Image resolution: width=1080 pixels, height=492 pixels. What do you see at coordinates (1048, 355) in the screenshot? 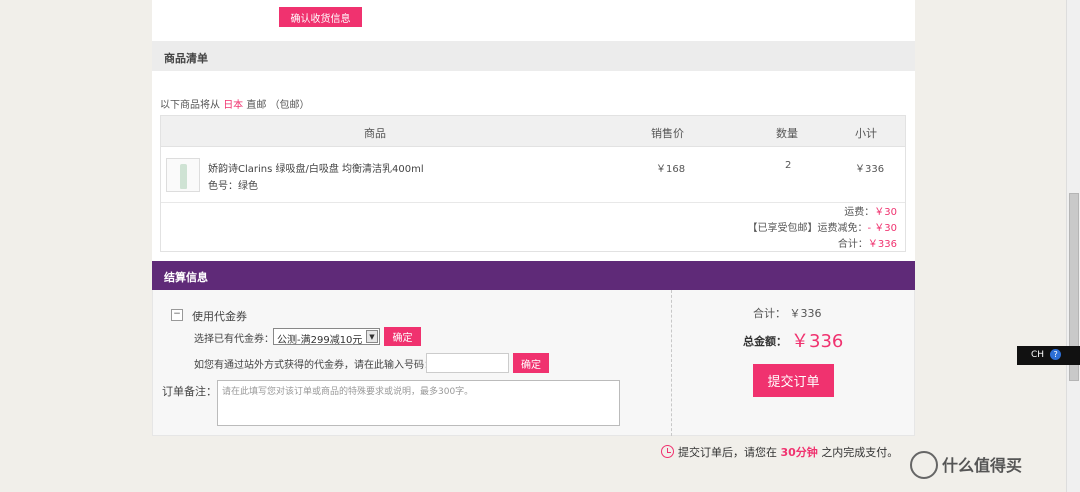
I see `ime-indicator: CH?` at bounding box center [1048, 355].